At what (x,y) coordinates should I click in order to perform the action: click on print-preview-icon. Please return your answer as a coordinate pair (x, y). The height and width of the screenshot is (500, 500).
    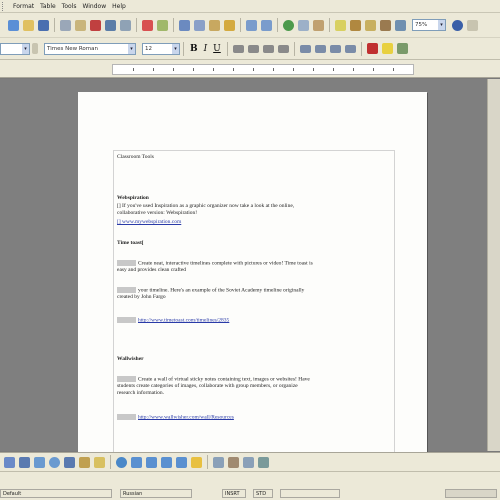
    Looking at the image, I should click on (125, 25).